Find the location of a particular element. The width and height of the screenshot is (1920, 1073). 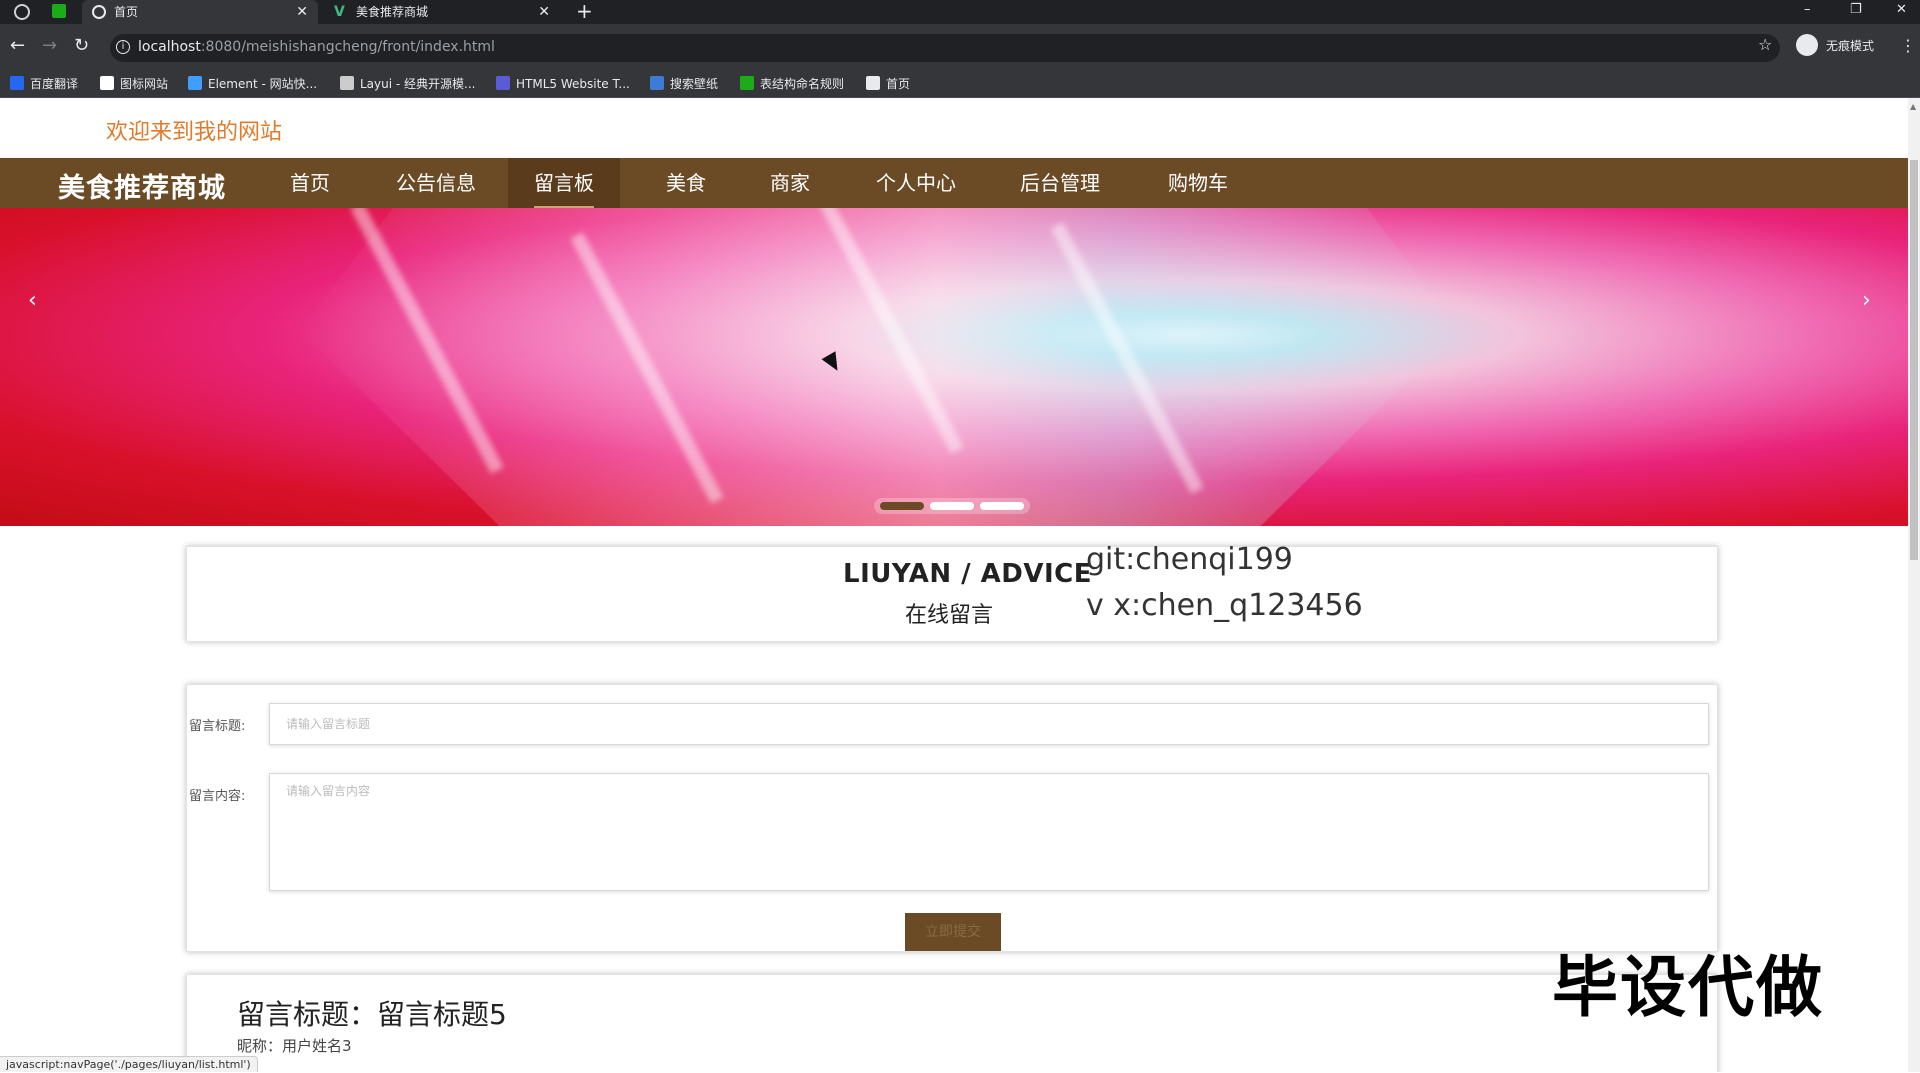

title-input: 请输入留言标题 is located at coordinates (989, 724).